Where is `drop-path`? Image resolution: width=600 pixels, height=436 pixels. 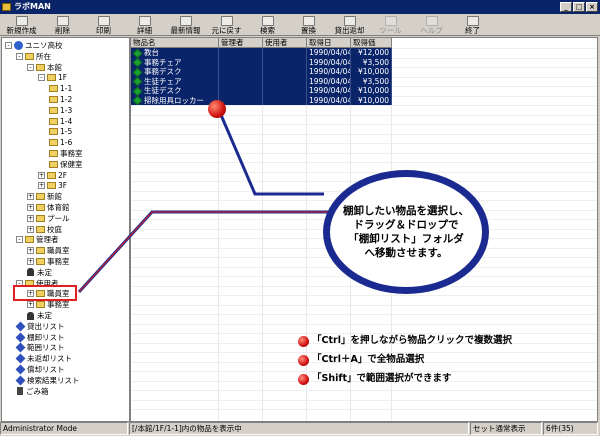
drop-path is located at coordinates (210, 252).